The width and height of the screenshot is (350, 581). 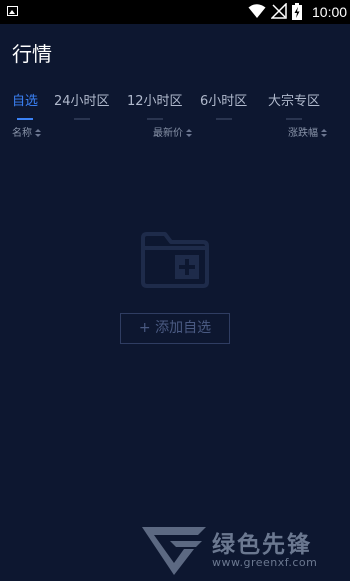 I want to click on watermark: 绿色先锋 www.greenxf.com, so click(x=242, y=550).